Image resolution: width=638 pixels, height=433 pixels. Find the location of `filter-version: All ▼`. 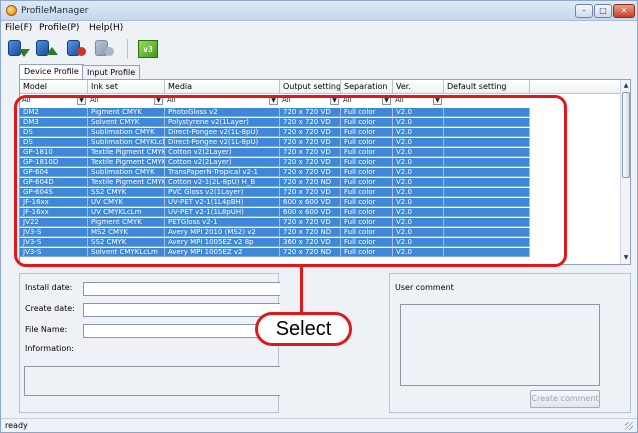

filter-version: All ▼ is located at coordinates (418, 101).